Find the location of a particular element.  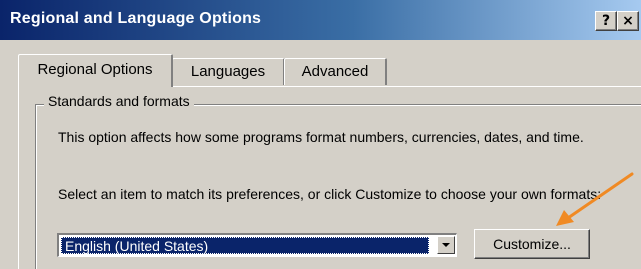

tab-advanced: Advanced is located at coordinates (335, 71).